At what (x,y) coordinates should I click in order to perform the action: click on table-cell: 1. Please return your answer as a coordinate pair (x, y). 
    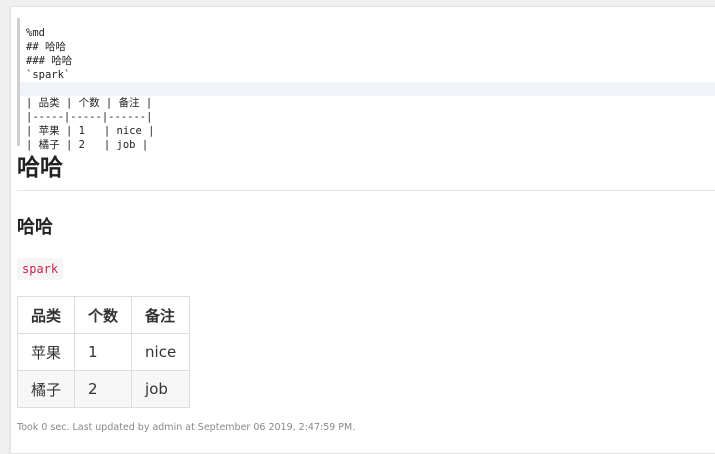
    Looking at the image, I should click on (103, 352).